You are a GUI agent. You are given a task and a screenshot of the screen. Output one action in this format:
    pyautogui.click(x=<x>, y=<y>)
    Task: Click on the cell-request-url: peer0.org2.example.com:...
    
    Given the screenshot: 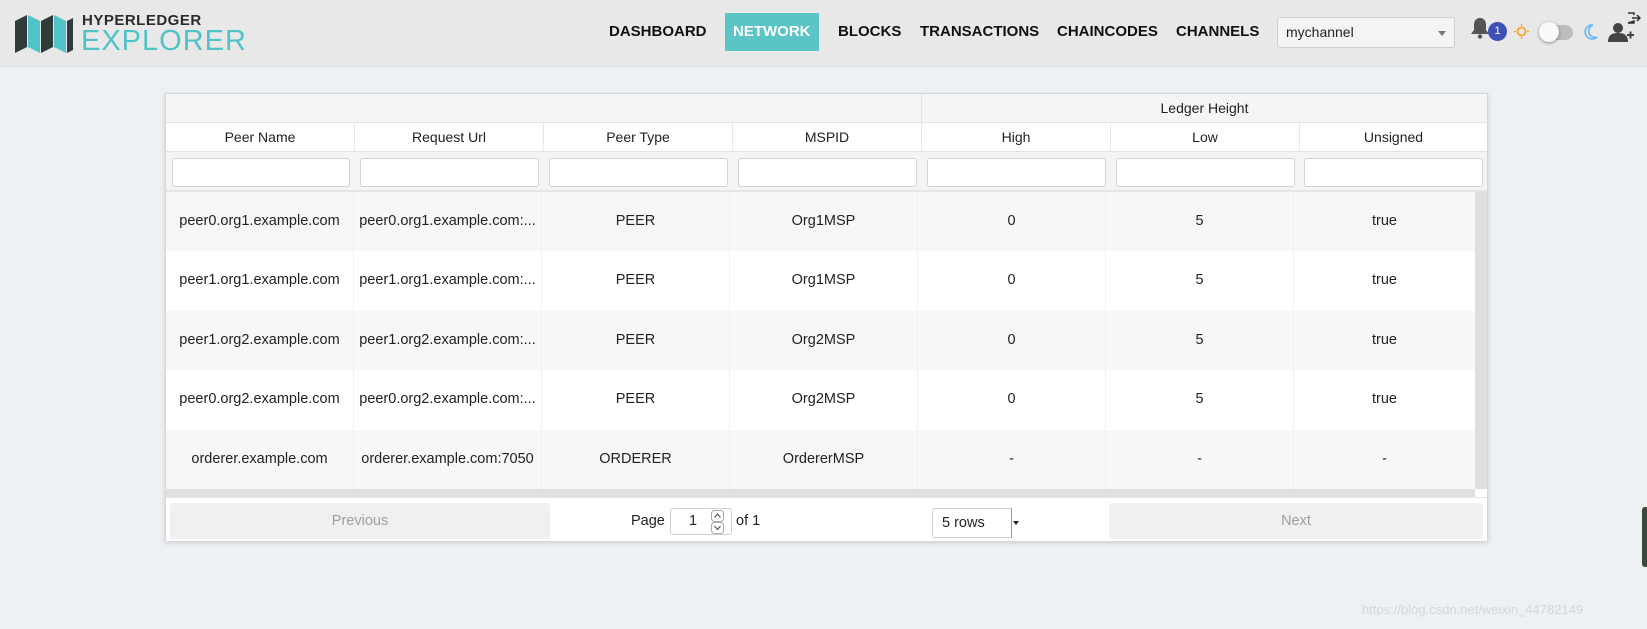 What is the action you would take?
    pyautogui.click(x=448, y=399)
    